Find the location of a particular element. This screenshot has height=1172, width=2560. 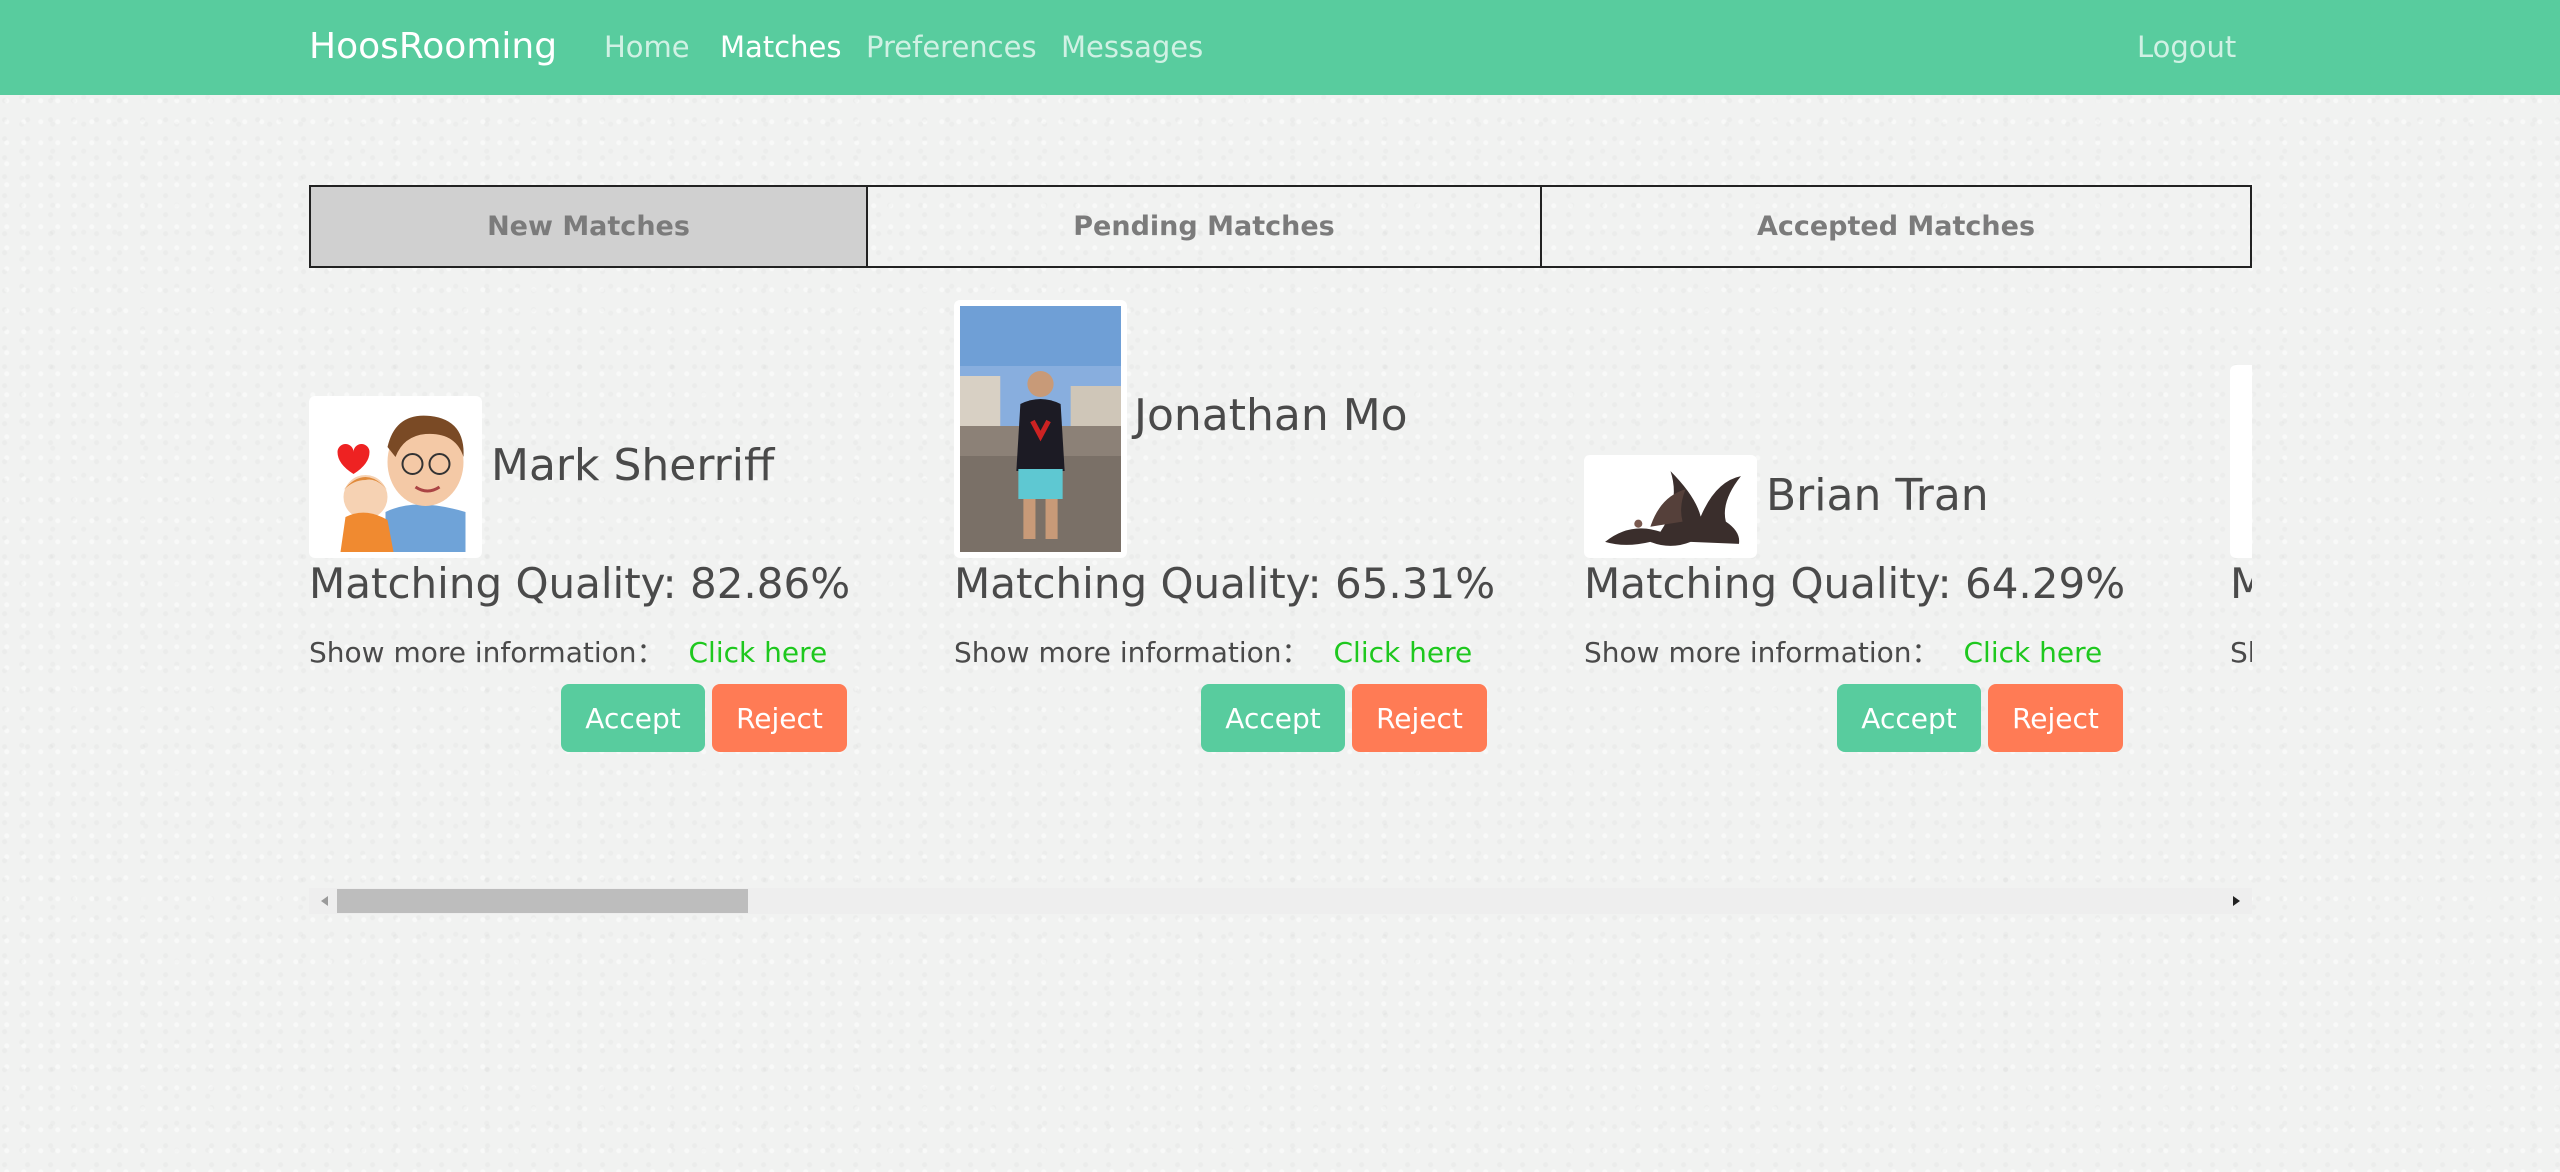

photo-icon is located at coordinates (2244, 461).